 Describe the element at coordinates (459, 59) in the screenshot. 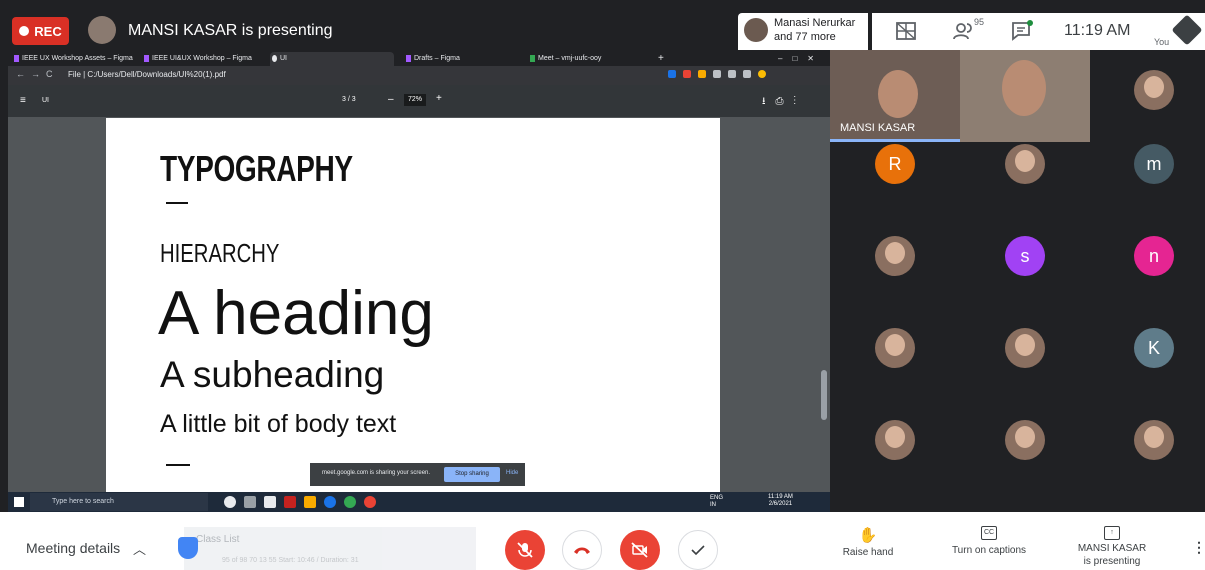

I see `browser-tab: Drafts – Figma` at that location.